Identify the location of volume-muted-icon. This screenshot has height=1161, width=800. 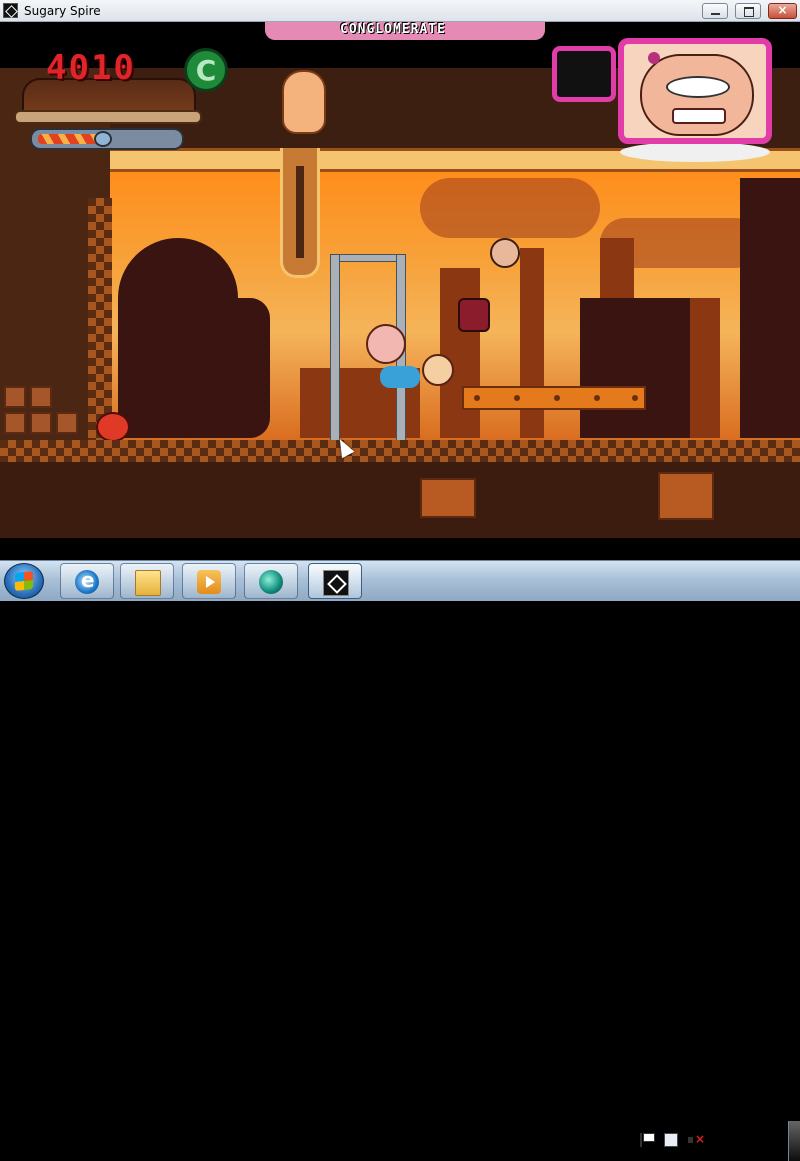
(696, 1139).